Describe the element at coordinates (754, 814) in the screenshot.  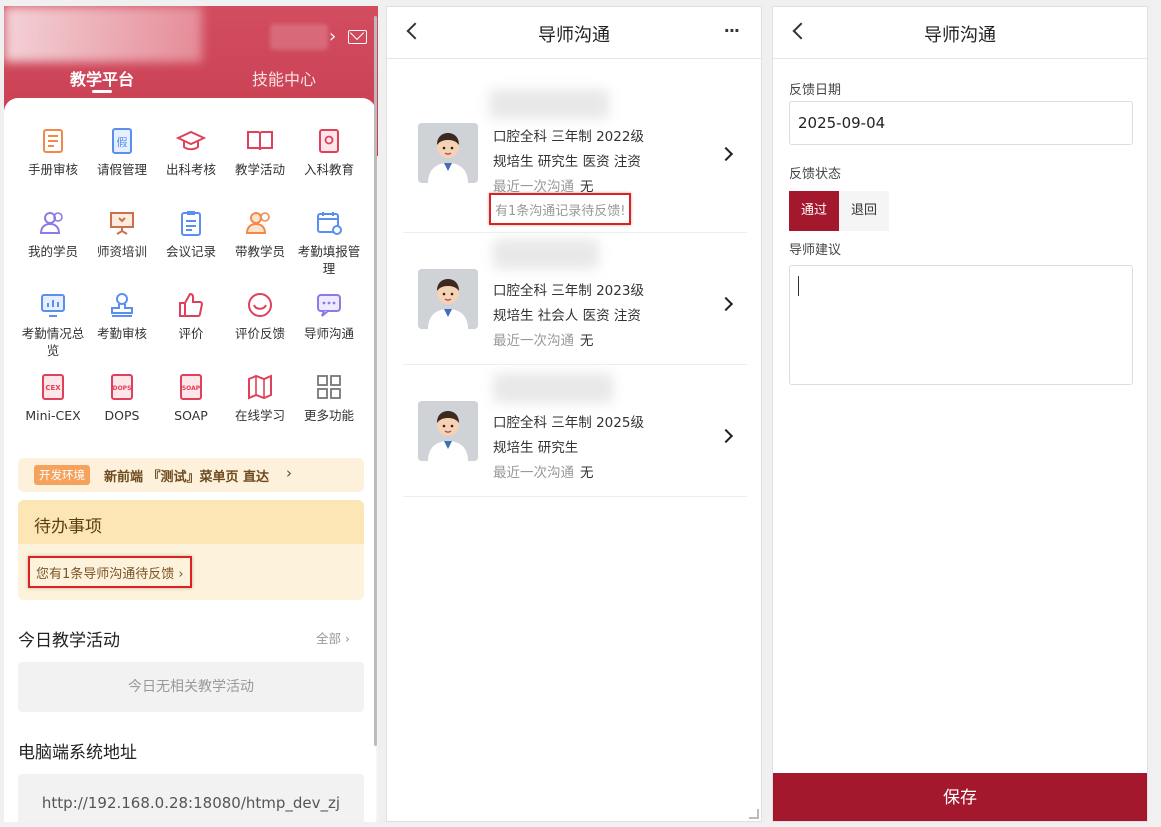
I see `resize-handle` at that location.